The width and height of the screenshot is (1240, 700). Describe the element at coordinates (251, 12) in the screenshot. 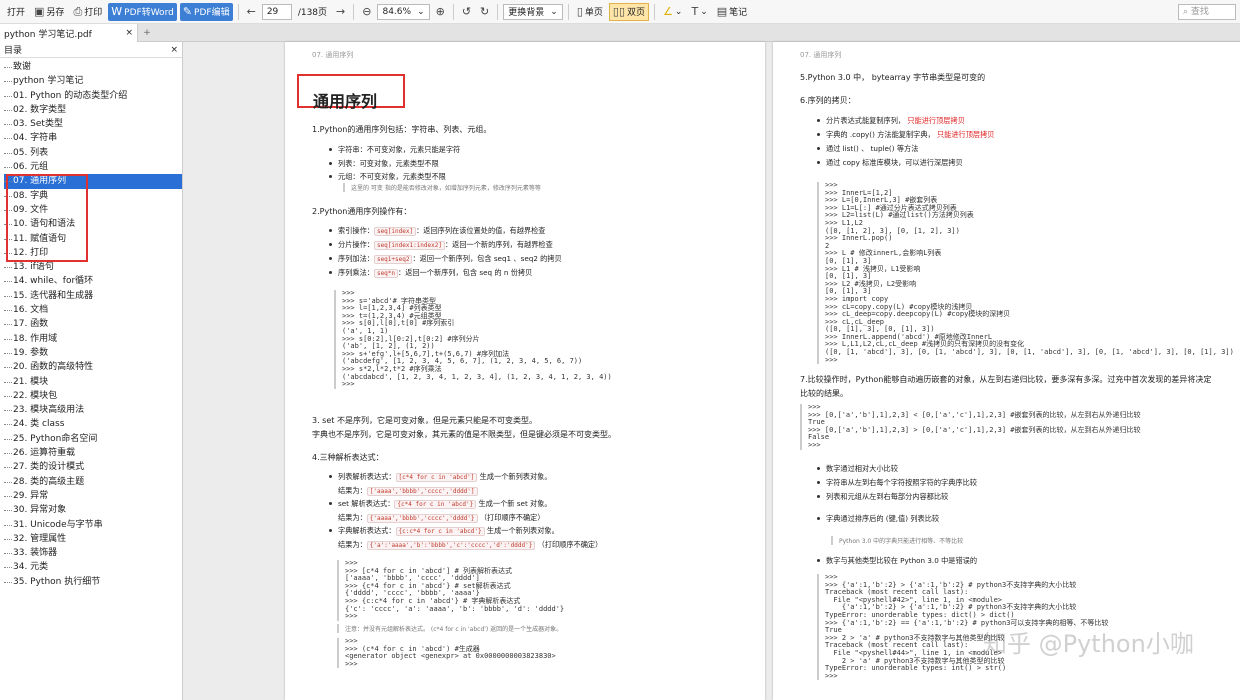

I see `prev-page-button: ←` at that location.